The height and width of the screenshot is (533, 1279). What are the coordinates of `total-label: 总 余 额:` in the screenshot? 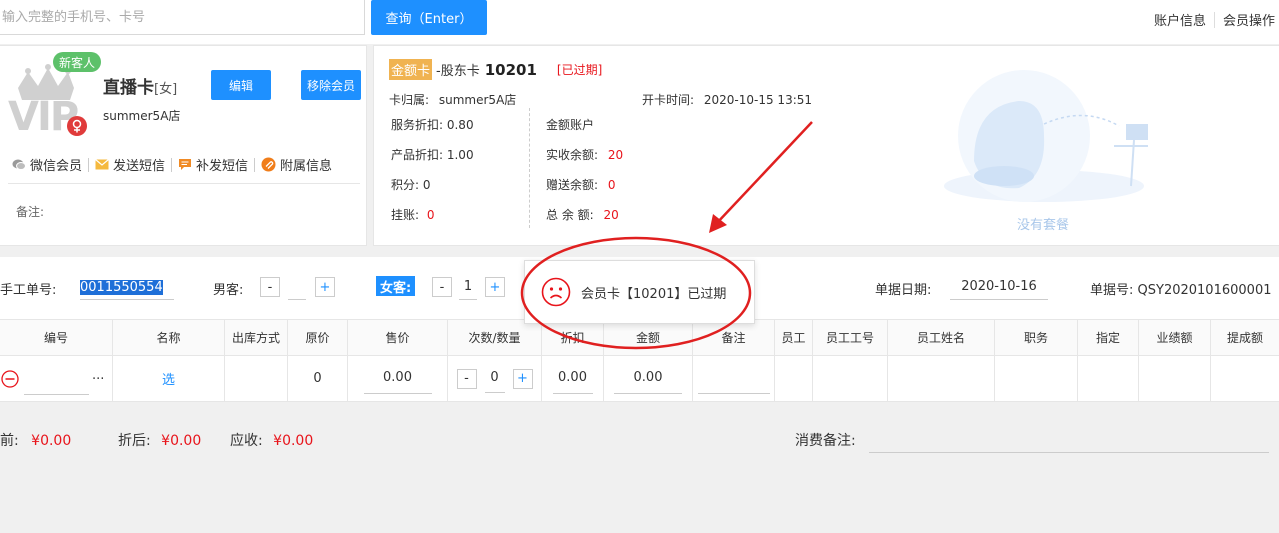 It's located at (570, 215).